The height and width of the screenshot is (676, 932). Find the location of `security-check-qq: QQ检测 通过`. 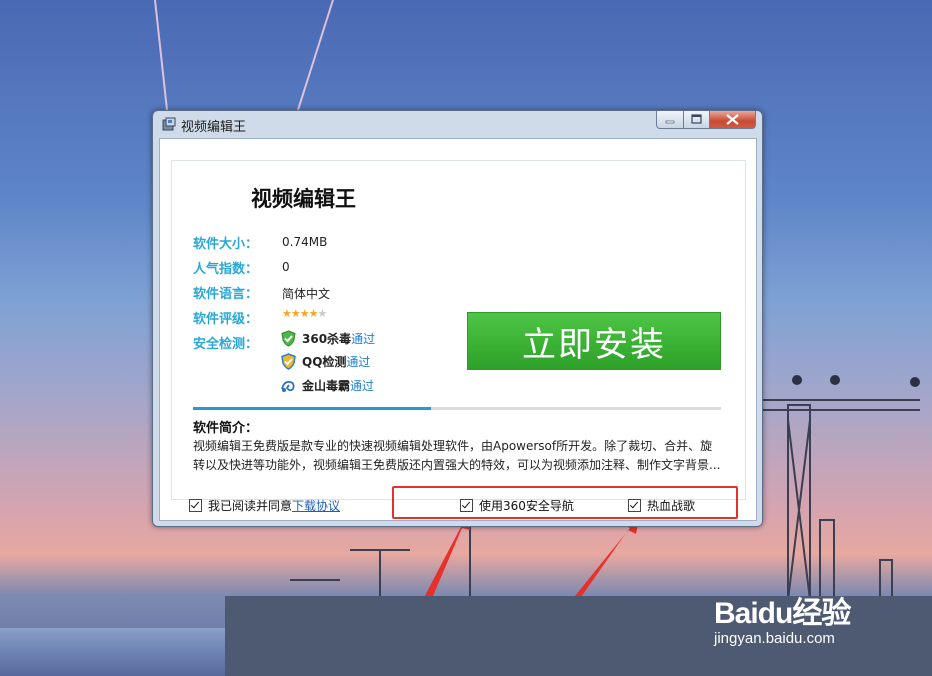

security-check-qq: QQ检测 通过 is located at coordinates (325, 361).